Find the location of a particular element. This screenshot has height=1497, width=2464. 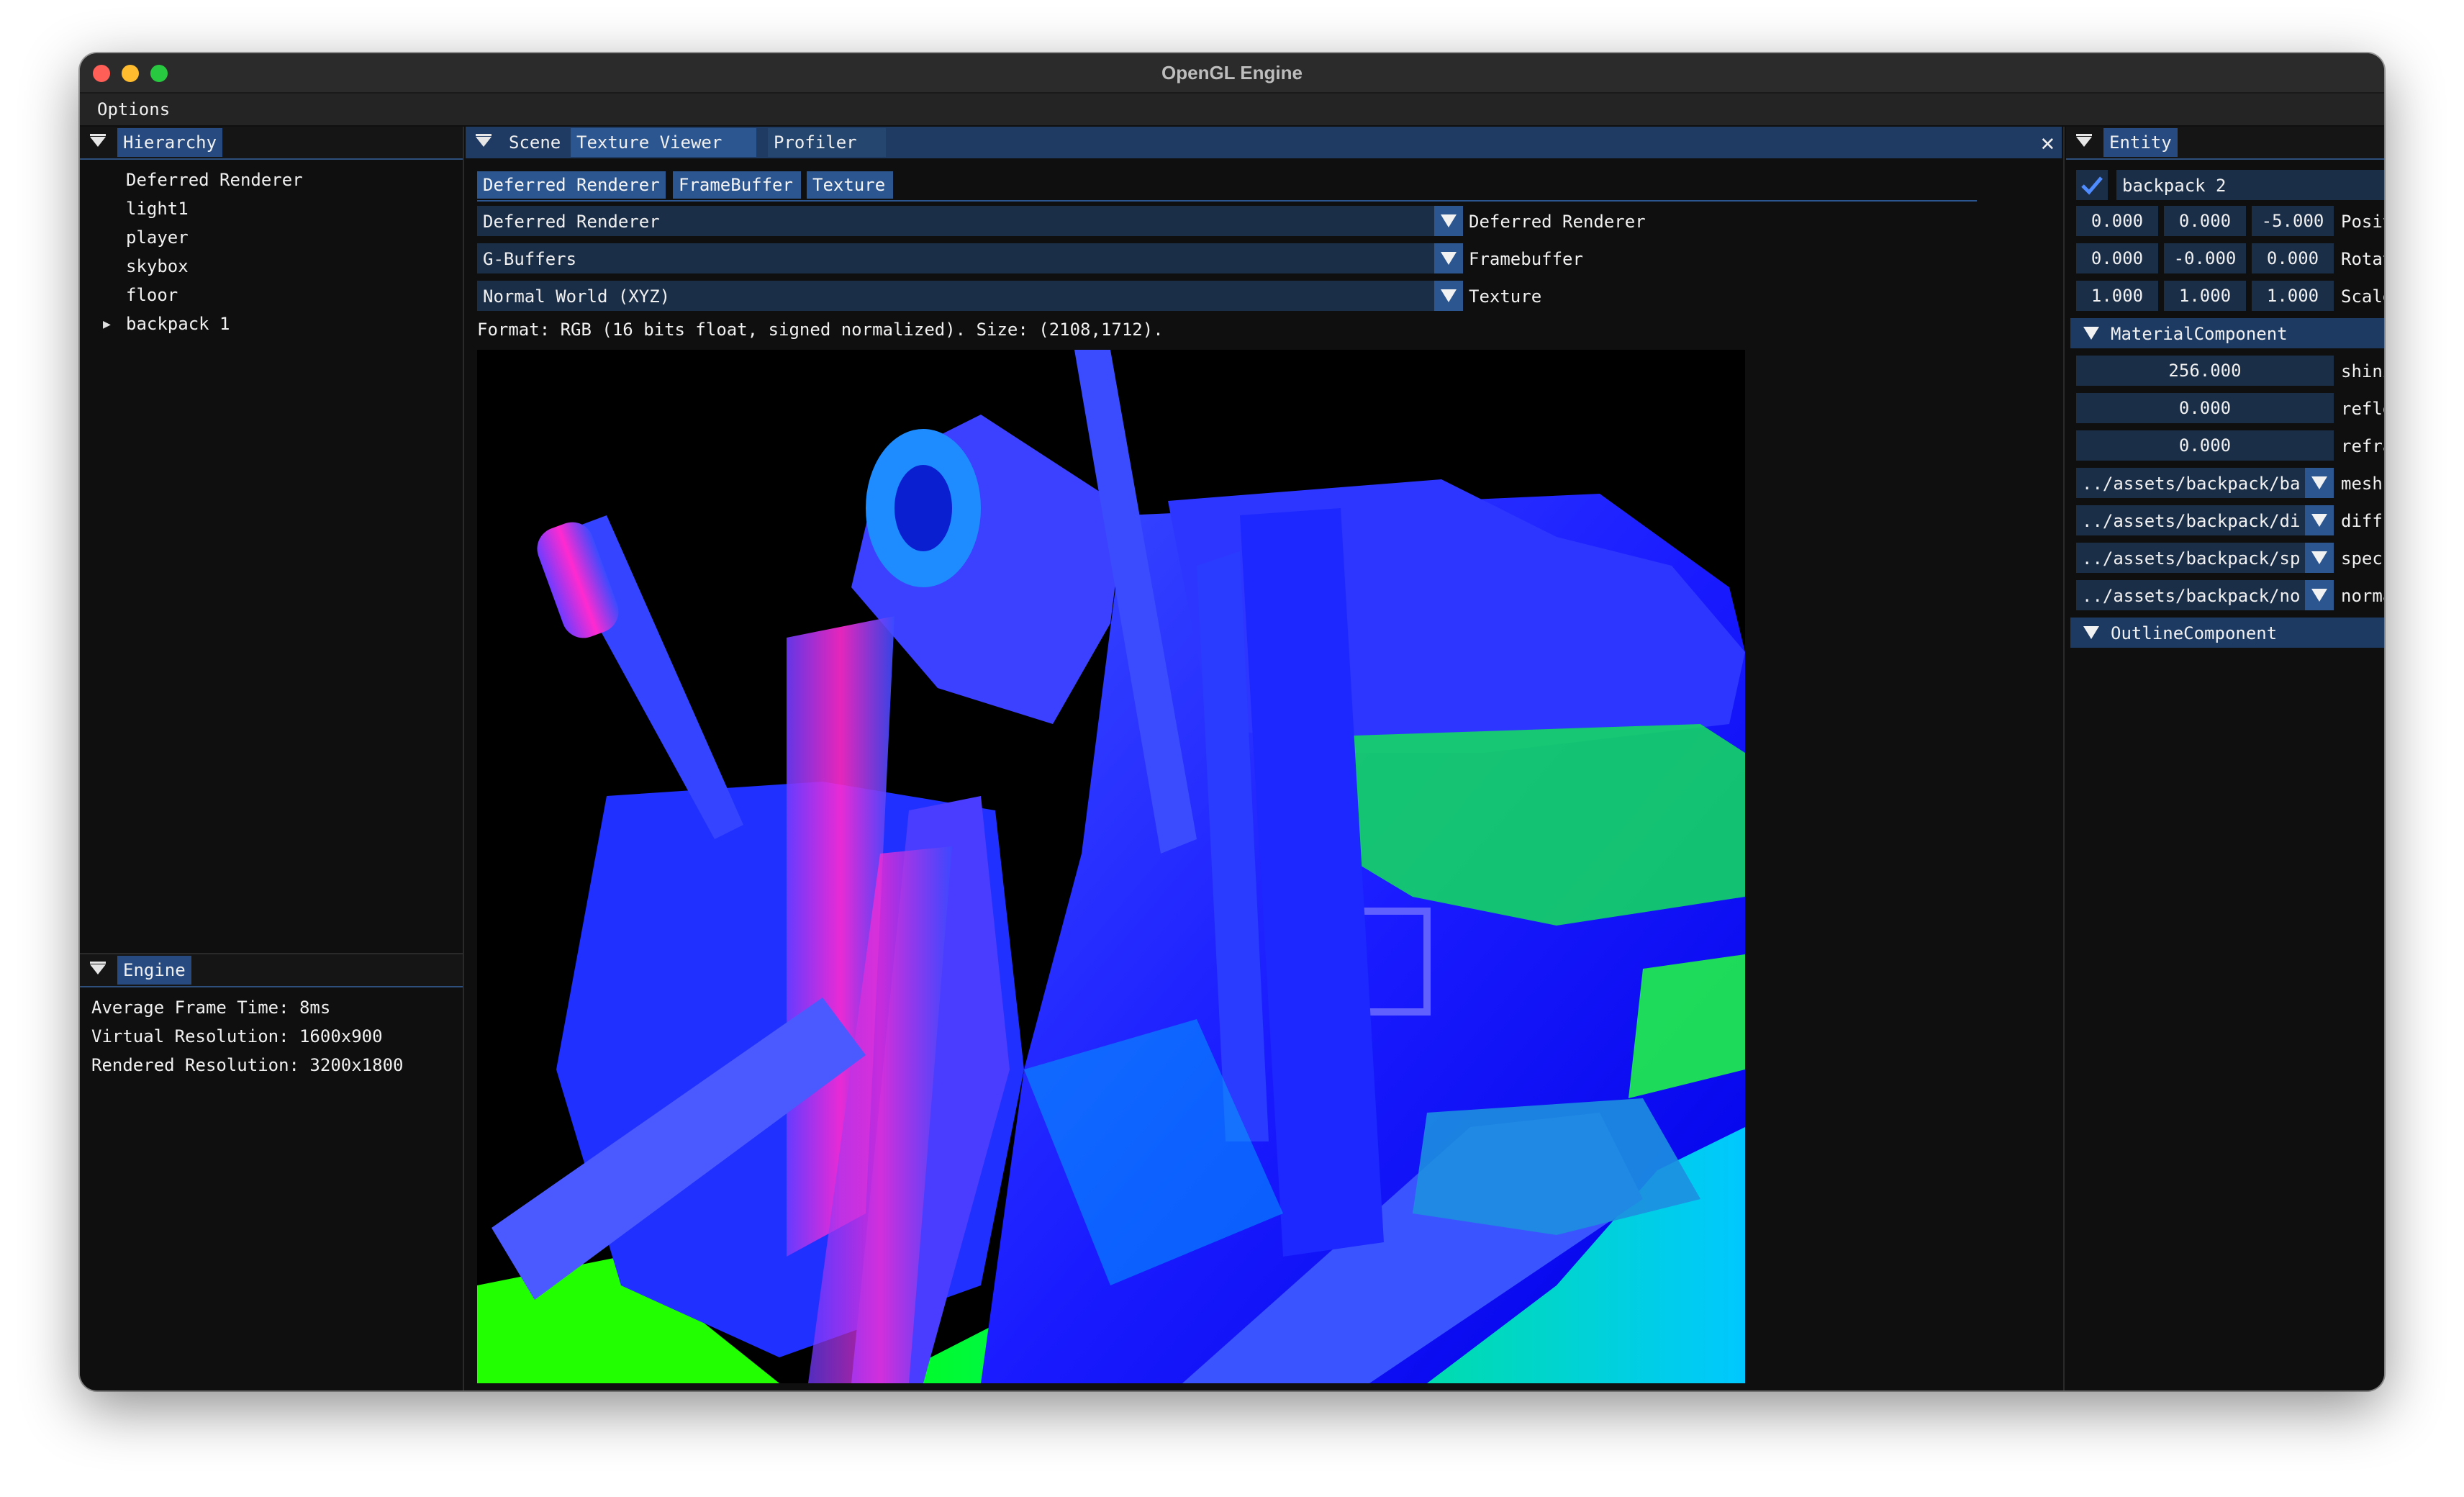

shininess-label: shininess is located at coordinates (2362, 371).